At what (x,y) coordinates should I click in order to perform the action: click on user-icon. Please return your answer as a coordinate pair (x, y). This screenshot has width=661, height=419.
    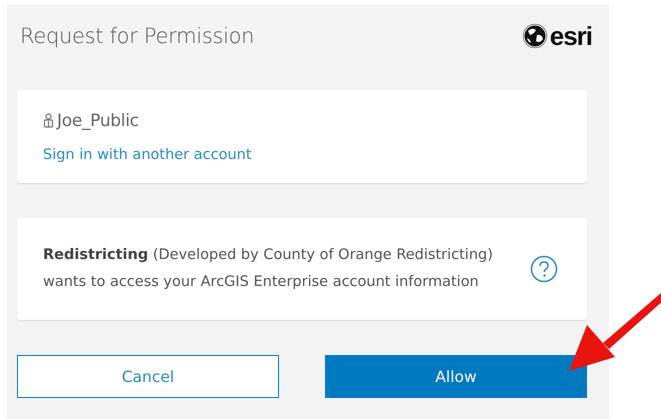
    Looking at the image, I should click on (48, 120).